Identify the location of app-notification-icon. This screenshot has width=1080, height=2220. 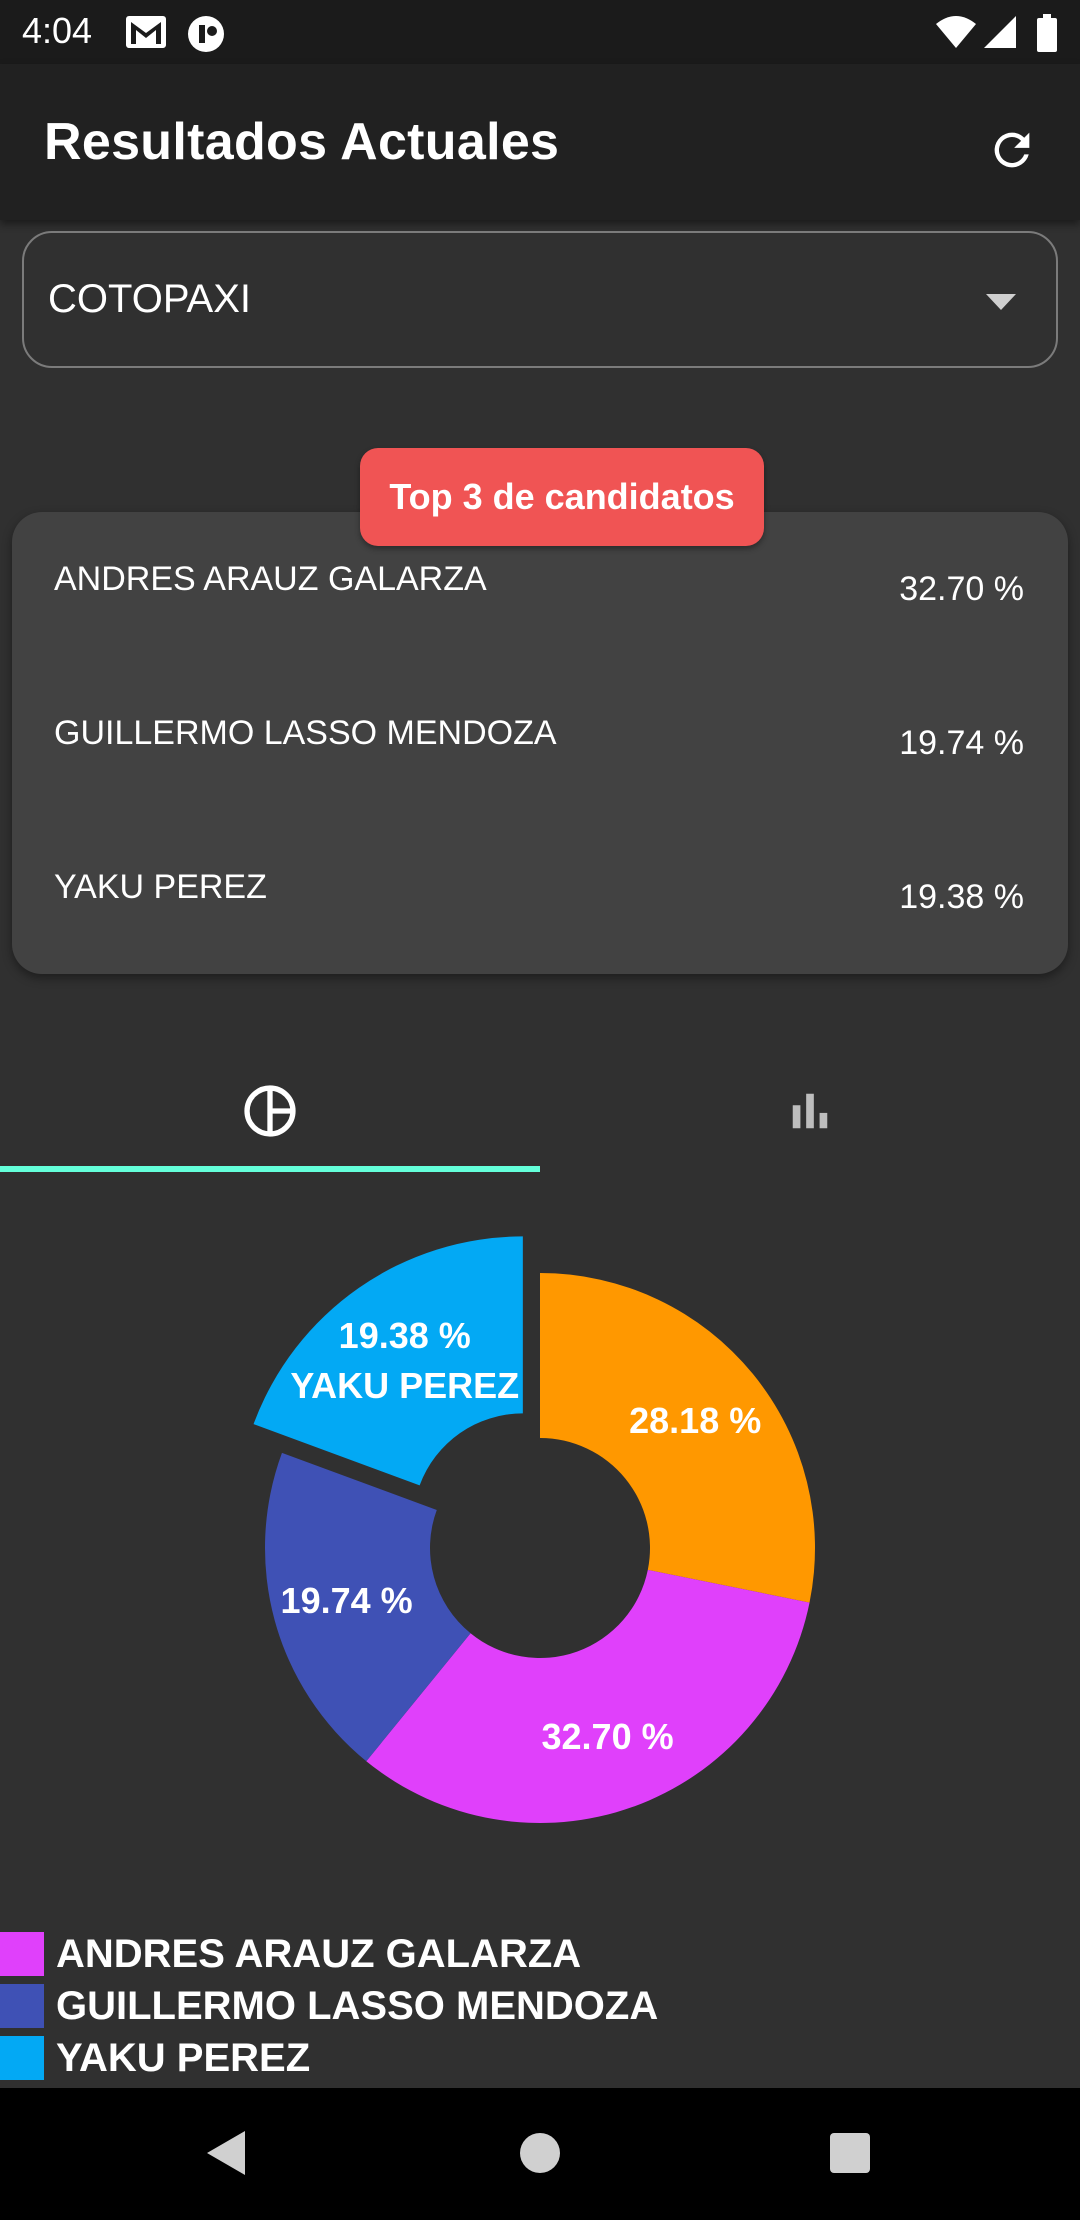
(206, 36).